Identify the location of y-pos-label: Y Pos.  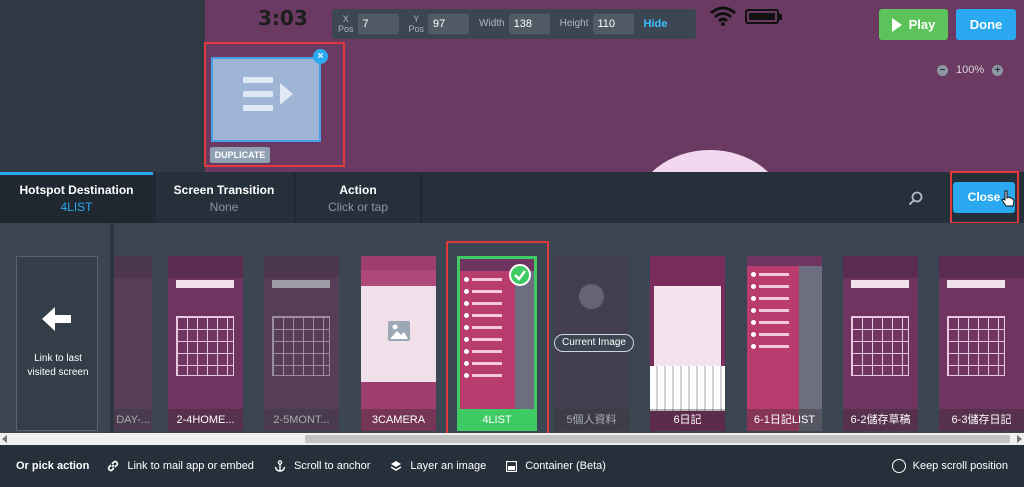
(416, 24).